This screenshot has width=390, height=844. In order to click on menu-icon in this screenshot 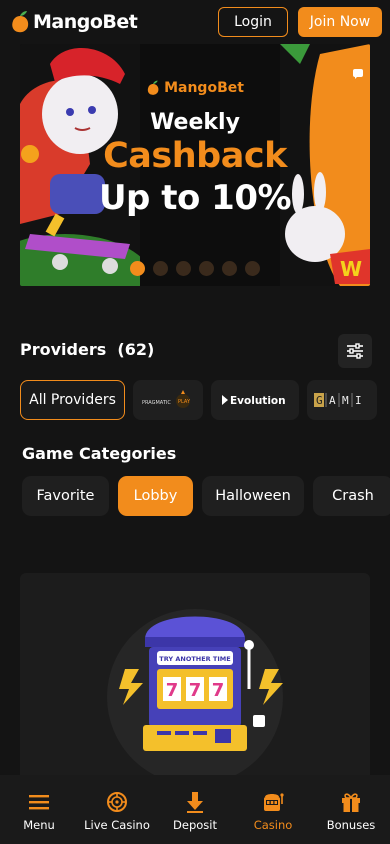, I will do `click(39, 802)`.